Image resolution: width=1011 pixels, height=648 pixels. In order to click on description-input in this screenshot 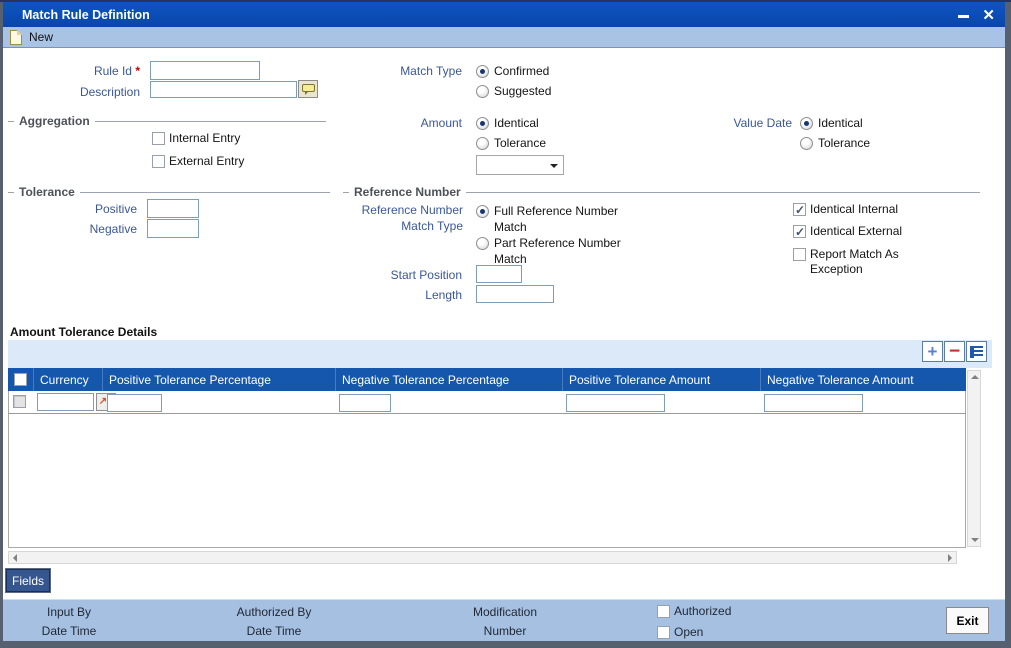, I will do `click(223, 89)`.